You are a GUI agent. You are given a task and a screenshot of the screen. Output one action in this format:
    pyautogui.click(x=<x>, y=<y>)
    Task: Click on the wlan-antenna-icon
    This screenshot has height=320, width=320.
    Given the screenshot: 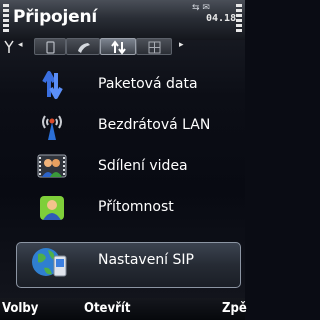 What is the action you would take?
    pyautogui.click(x=52, y=127)
    